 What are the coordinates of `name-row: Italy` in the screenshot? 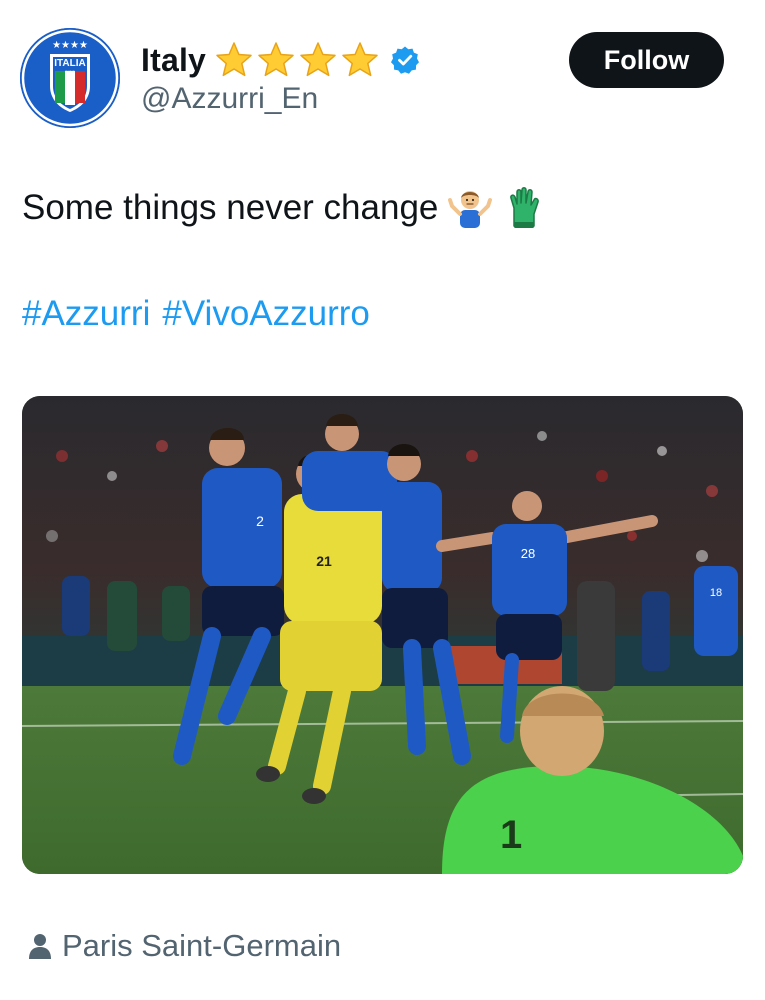 It's located at (280, 60).